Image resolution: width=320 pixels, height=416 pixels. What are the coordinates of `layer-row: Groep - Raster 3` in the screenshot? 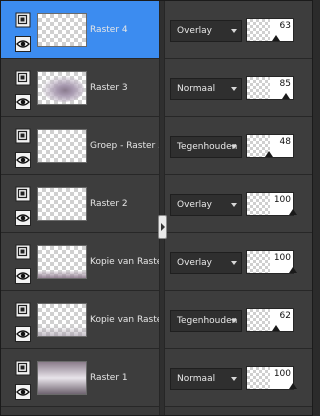 It's located at (80, 146).